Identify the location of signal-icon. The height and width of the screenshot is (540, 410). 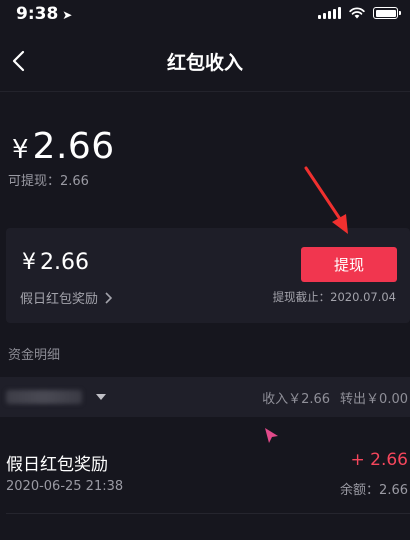
(329, 13).